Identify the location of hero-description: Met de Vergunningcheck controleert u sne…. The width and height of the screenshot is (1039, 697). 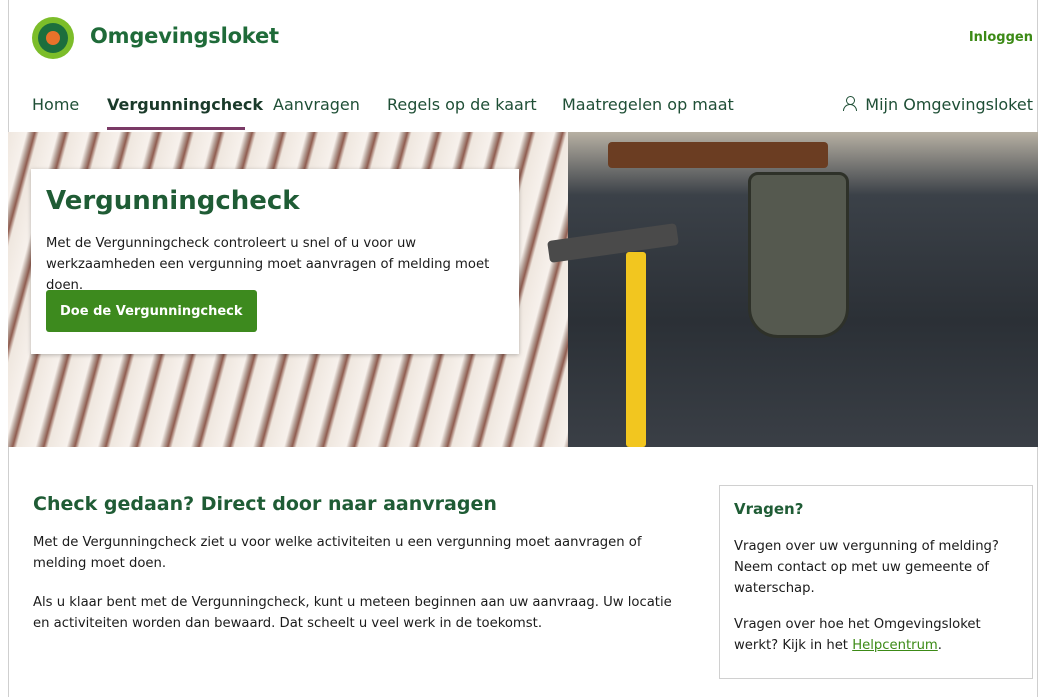
(268, 264).